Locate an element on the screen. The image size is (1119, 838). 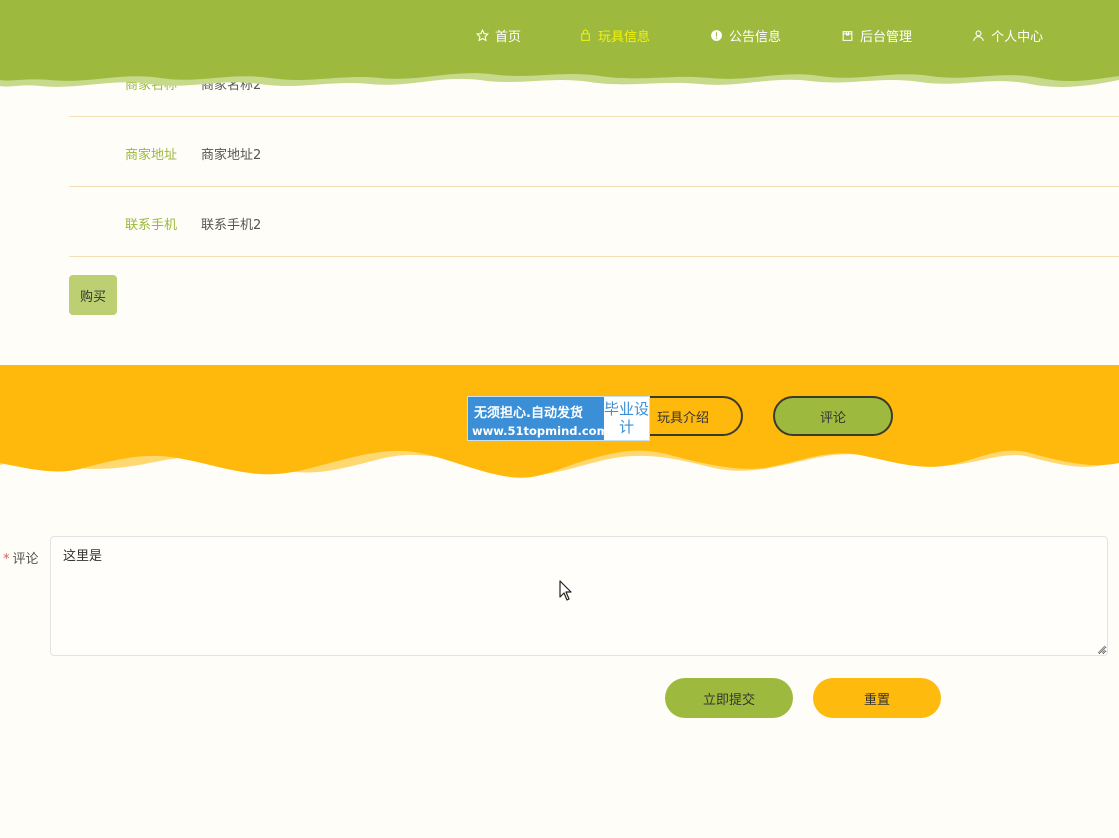
nav-item-notices: 公告信息 is located at coordinates (745, 35).